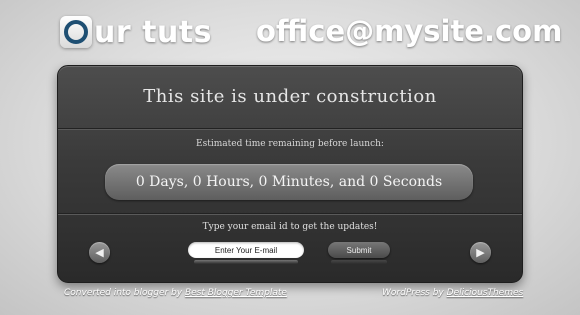  What do you see at coordinates (409, 31) in the screenshot?
I see `contact-email: office@mysite.com` at bounding box center [409, 31].